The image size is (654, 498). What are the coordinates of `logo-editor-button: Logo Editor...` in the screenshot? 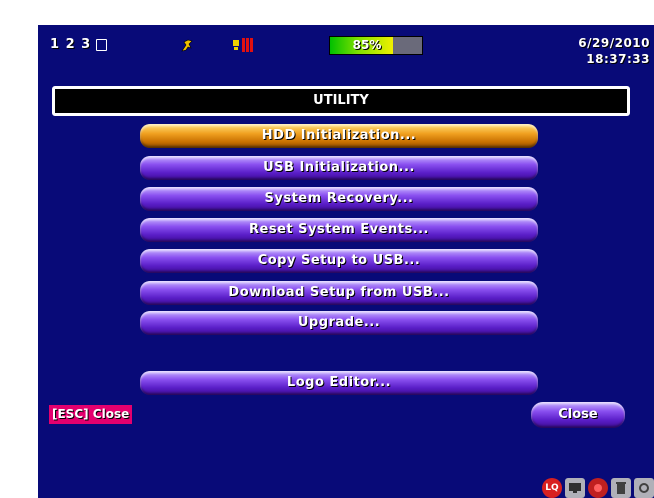 It's located at (339, 383).